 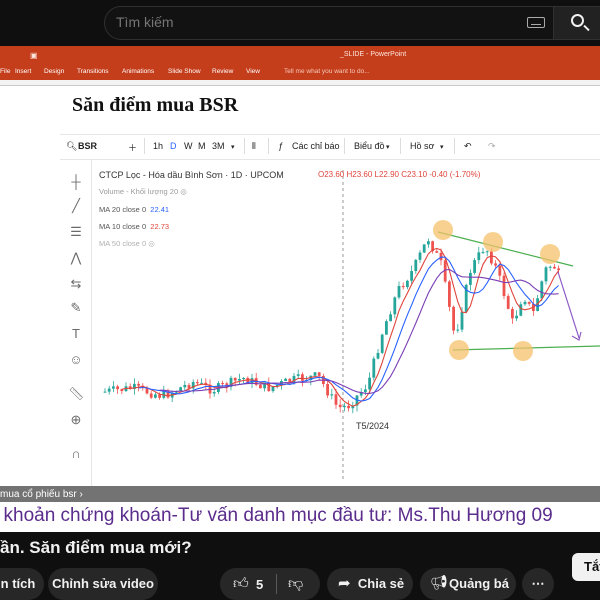 What do you see at coordinates (455, 174) in the screenshot?
I see `ohlc-change: -0.40 (-1.70%)` at bounding box center [455, 174].